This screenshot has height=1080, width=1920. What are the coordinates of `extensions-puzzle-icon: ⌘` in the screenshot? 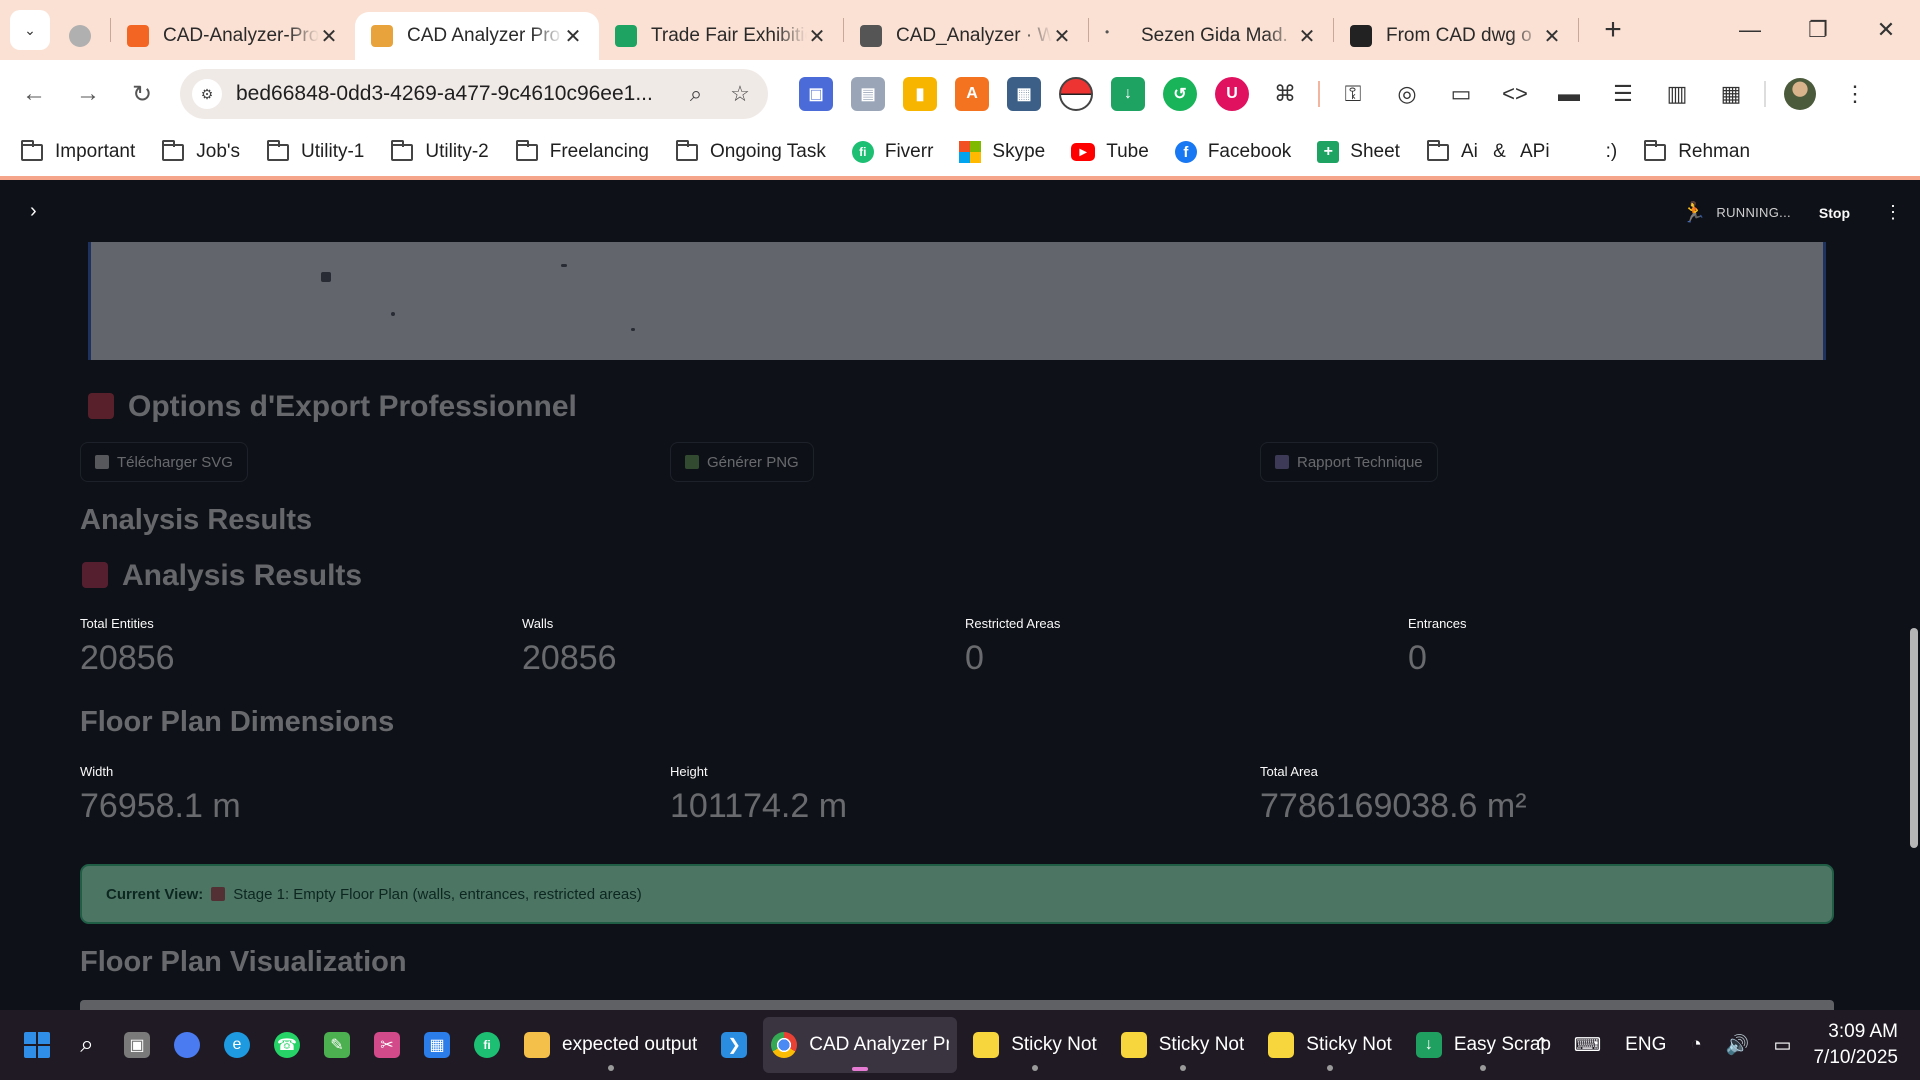 It's located at (1285, 94).